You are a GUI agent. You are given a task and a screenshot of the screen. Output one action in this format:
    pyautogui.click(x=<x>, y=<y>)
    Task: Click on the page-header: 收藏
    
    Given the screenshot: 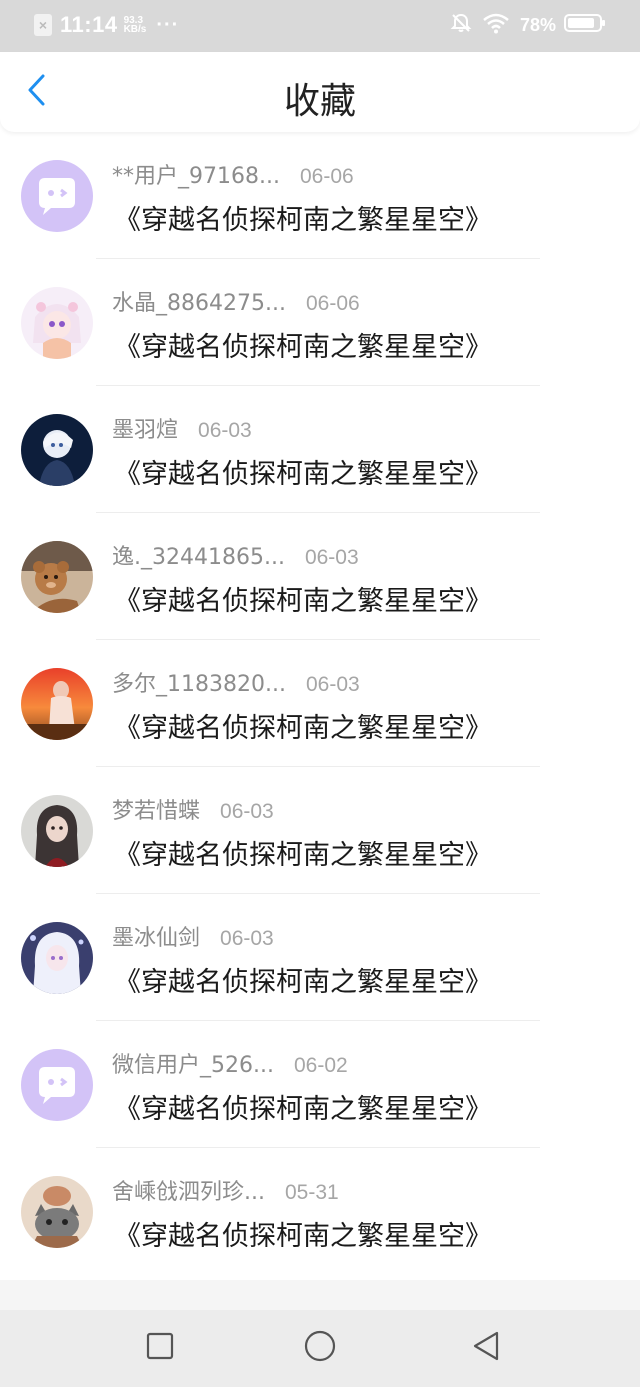 What is the action you would take?
    pyautogui.click(x=320, y=92)
    